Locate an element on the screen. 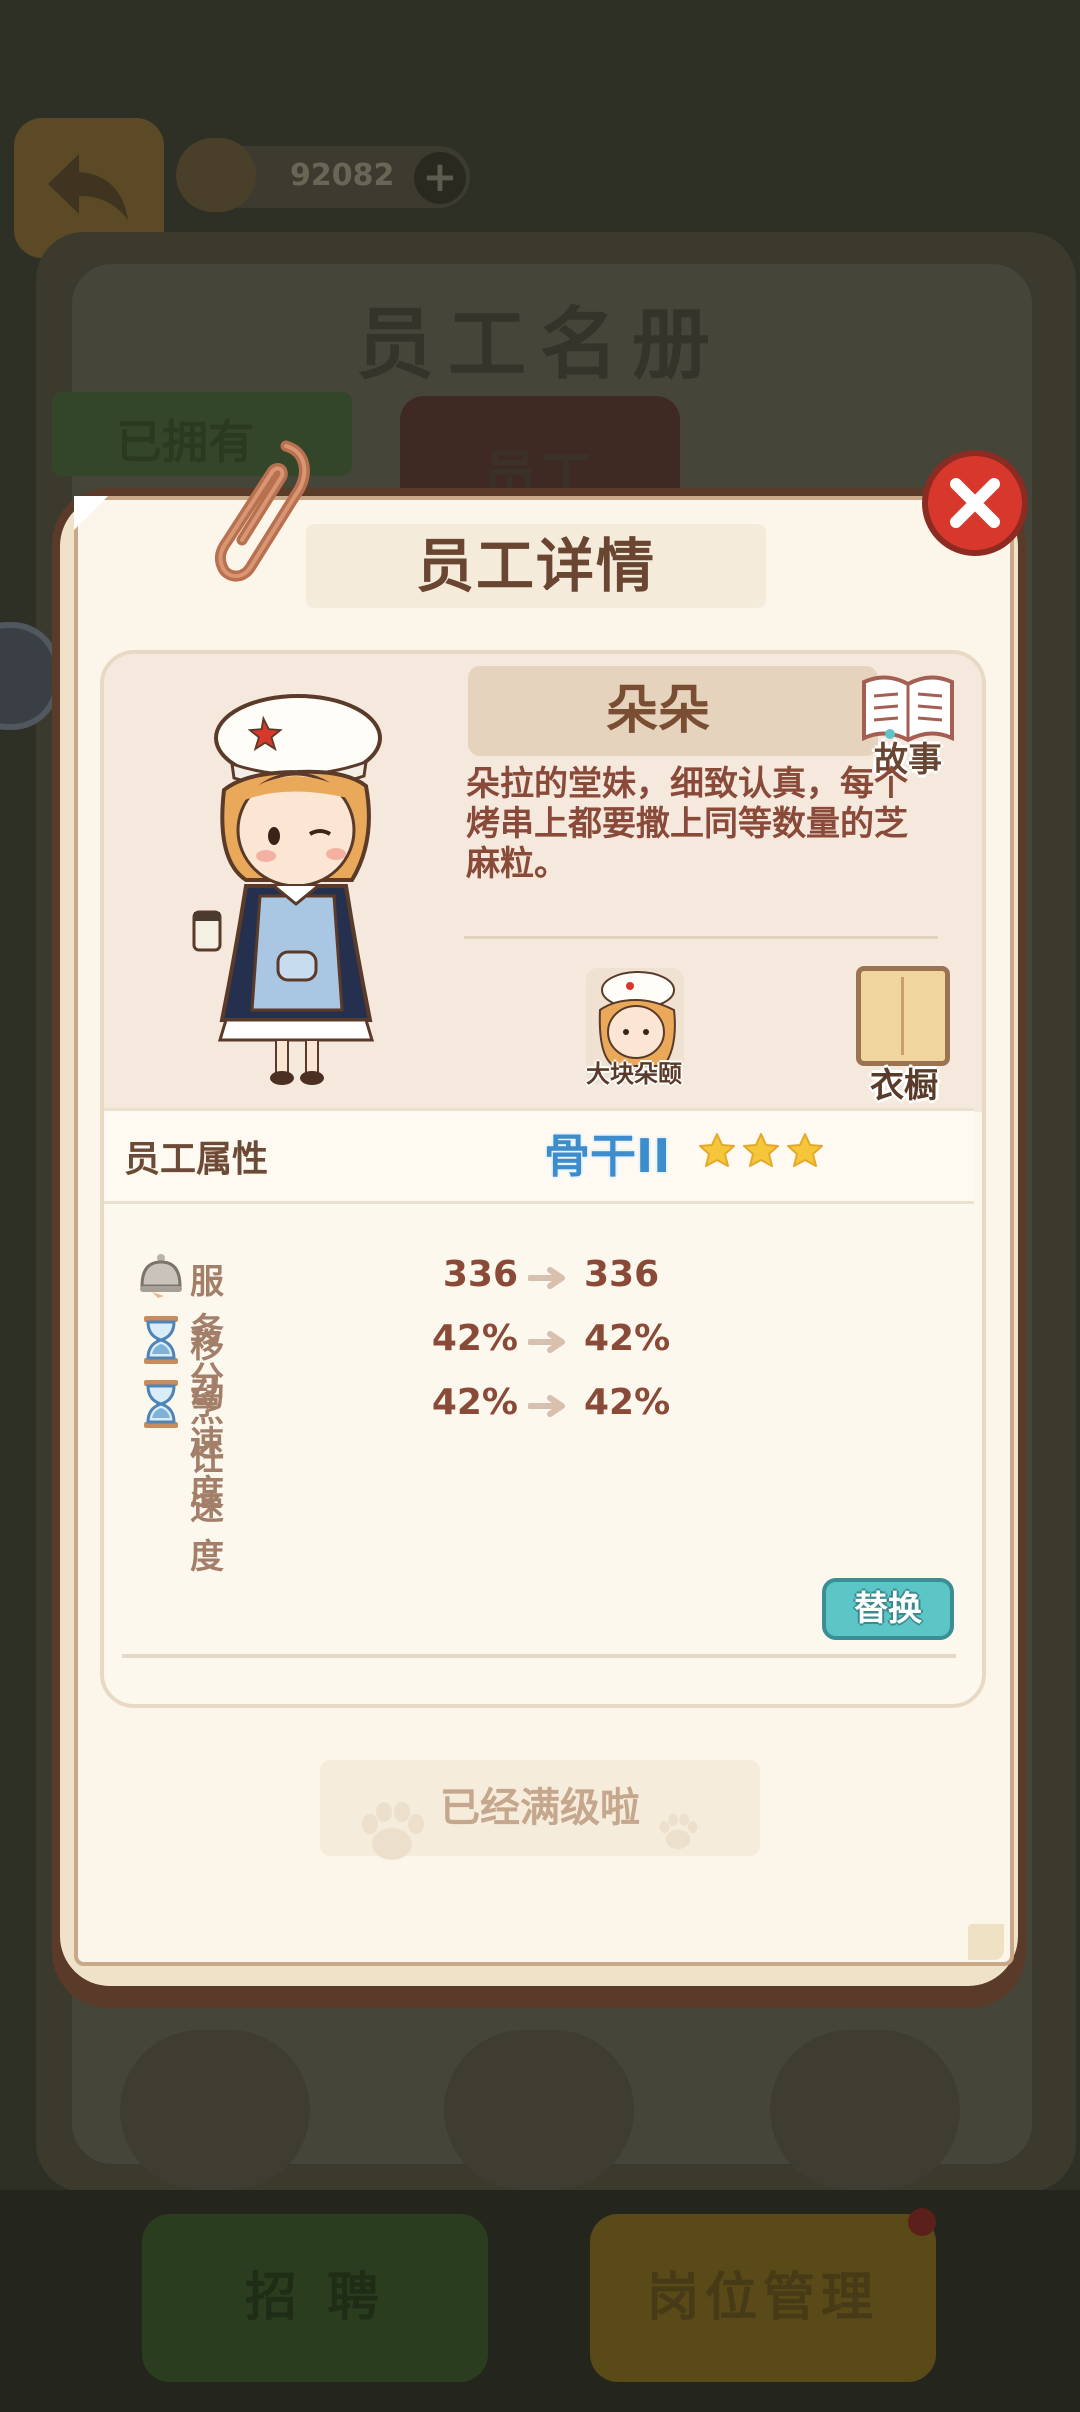 The width and height of the screenshot is (1080, 2412). currency-display: 92082 + is located at coordinates (323, 175).